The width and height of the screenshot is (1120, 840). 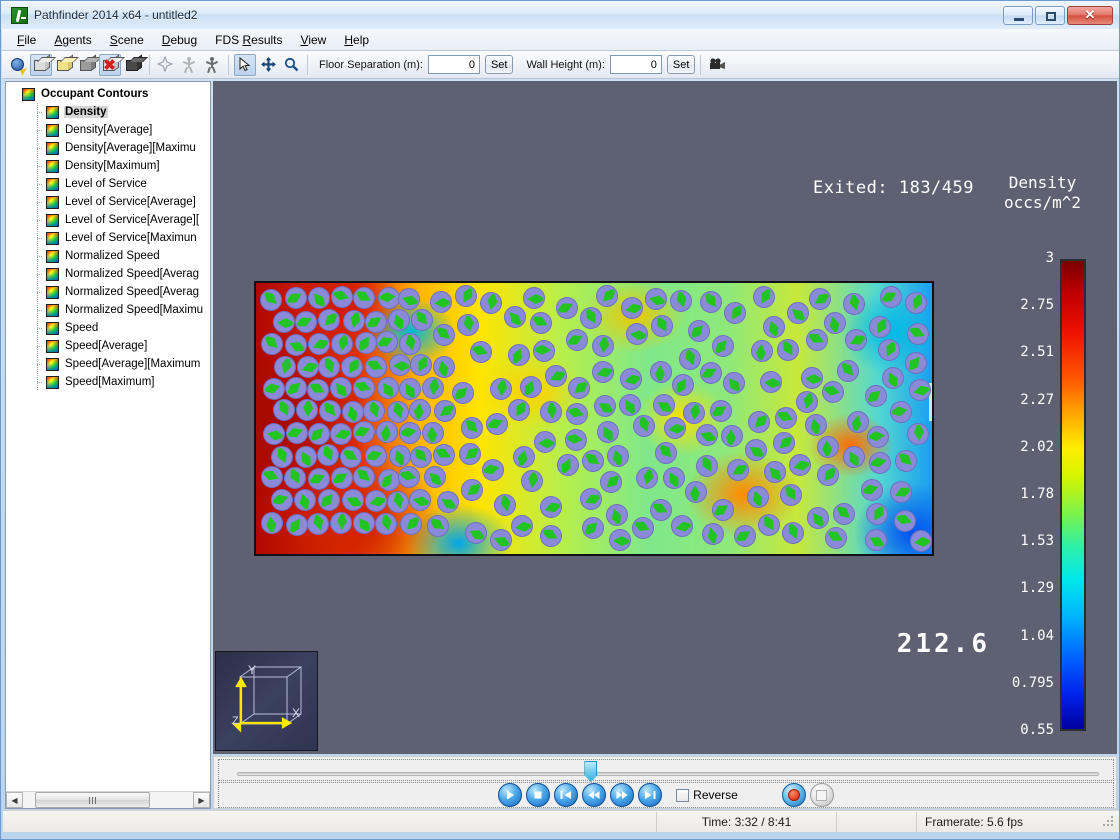 What do you see at coordinates (248, 40) in the screenshot?
I see `menu-fds-results: FDS Results` at bounding box center [248, 40].